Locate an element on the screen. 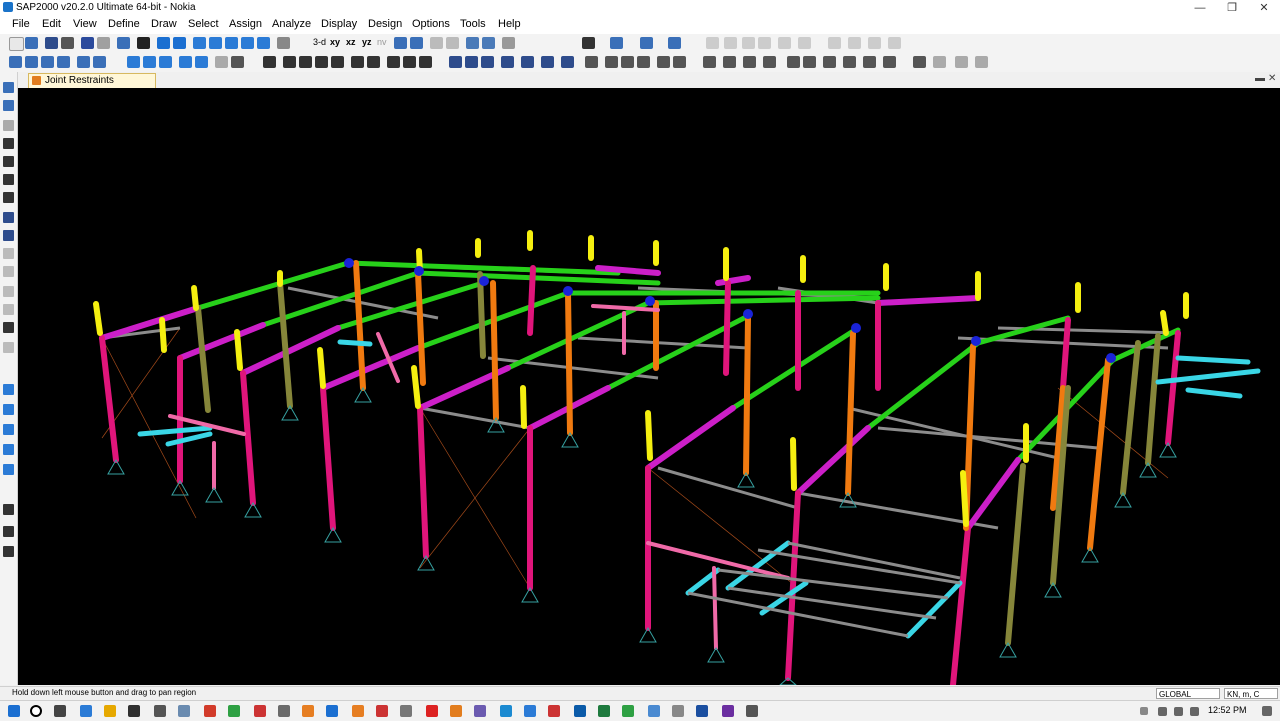 Image resolution: width=1280 pixels, height=721 pixels. tab-minimize-button: ▬ is located at coordinates (1260, 78).